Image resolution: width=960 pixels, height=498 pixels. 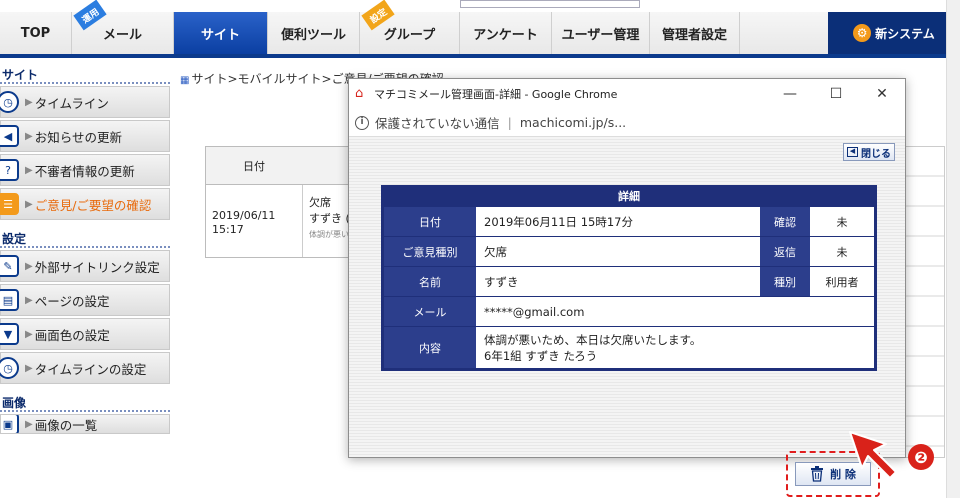 What do you see at coordinates (85, 73) in the screenshot?
I see `sidebar-section-site: サイト` at bounding box center [85, 73].